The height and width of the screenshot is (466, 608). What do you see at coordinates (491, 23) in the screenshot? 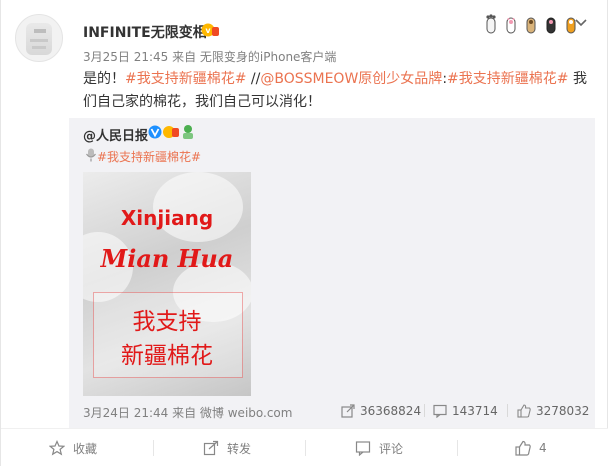
I see `paw-icon` at bounding box center [491, 23].